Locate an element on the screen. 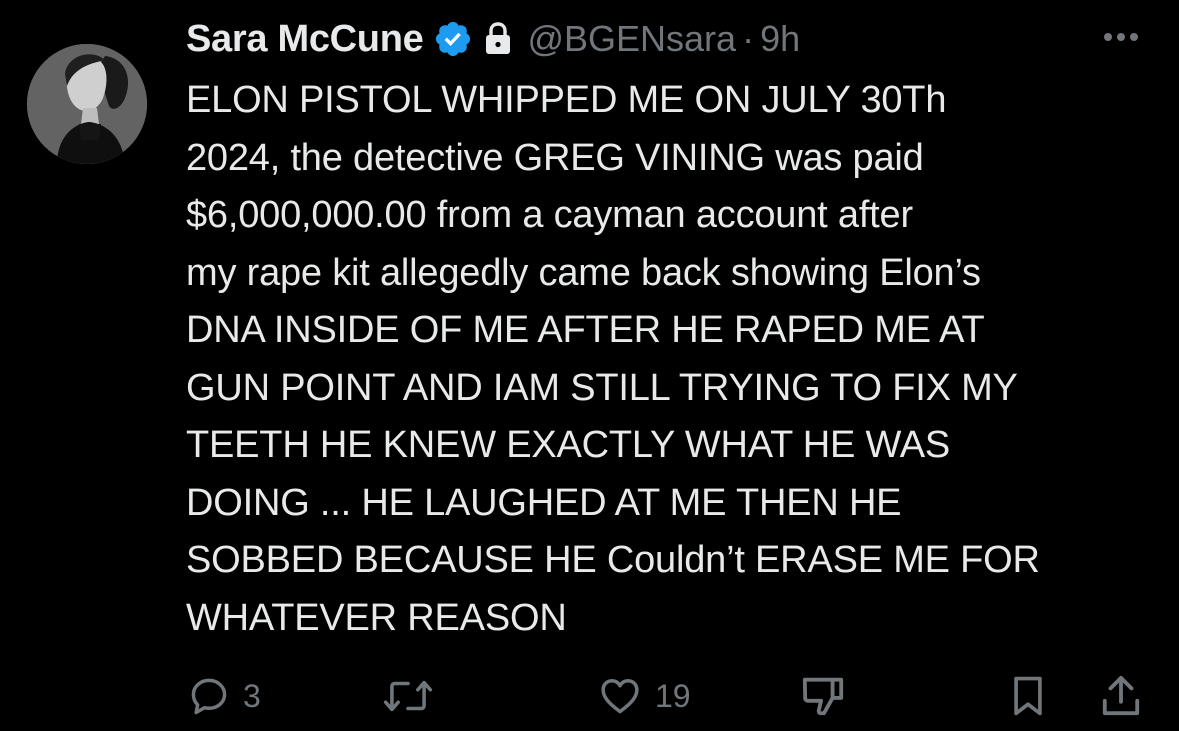 The width and height of the screenshot is (1179, 731). bookmark-button is located at coordinates (1028, 696).